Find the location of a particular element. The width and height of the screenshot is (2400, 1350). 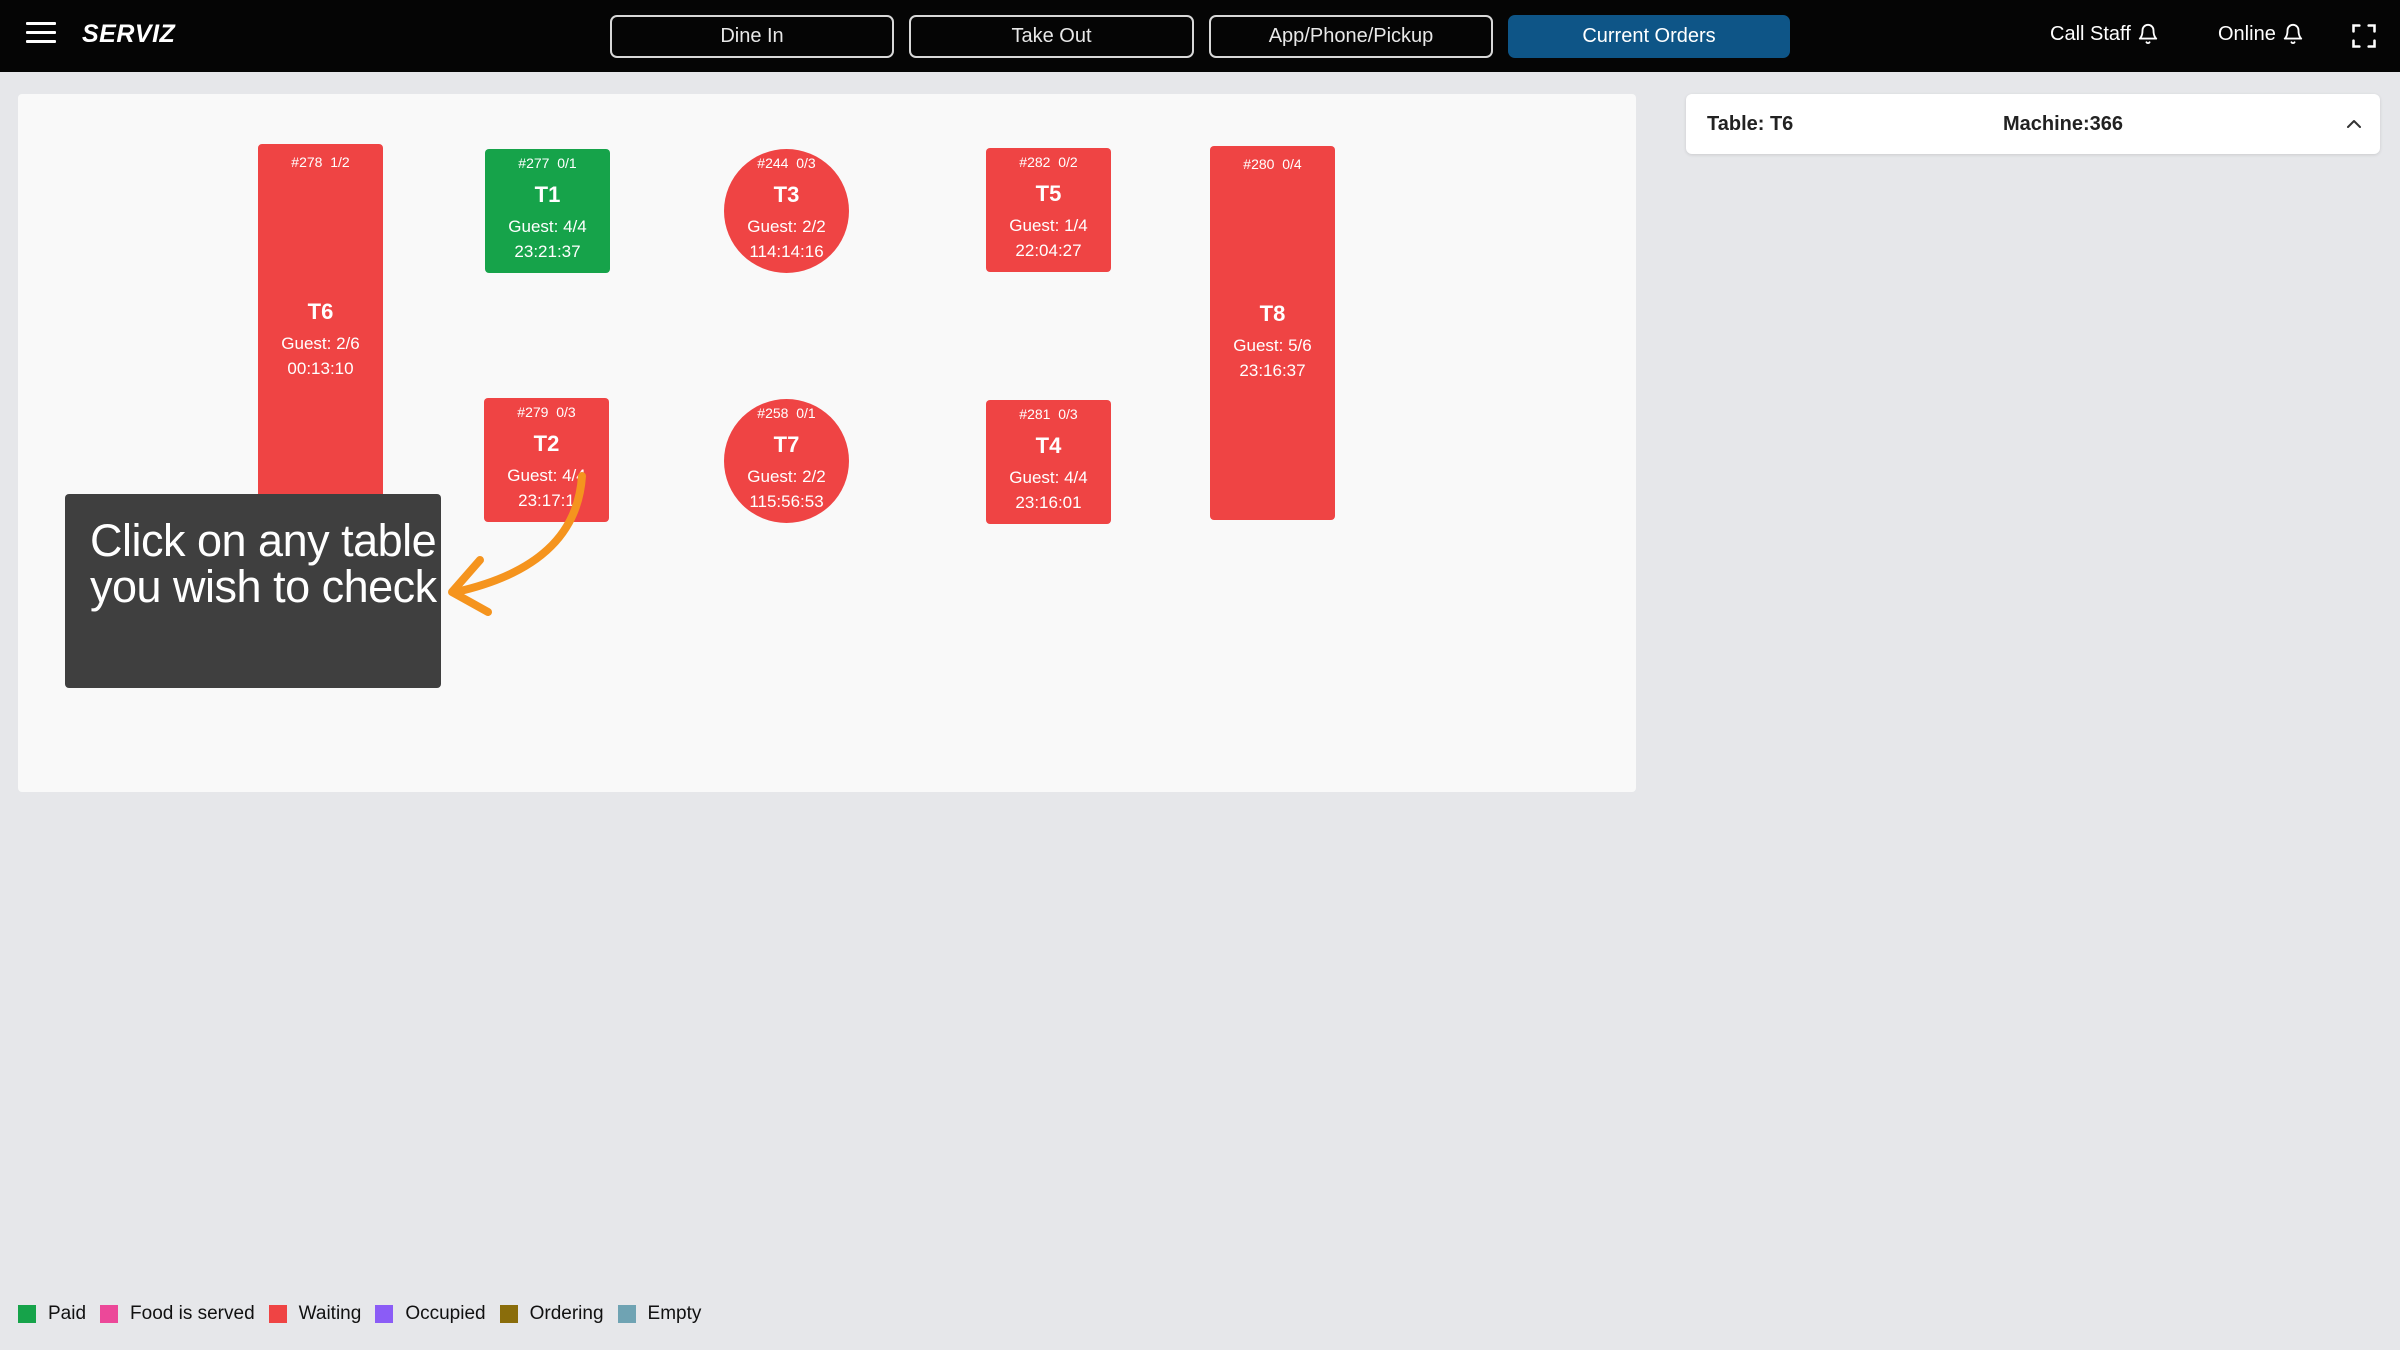

table-name: T4 is located at coordinates (1048, 445).